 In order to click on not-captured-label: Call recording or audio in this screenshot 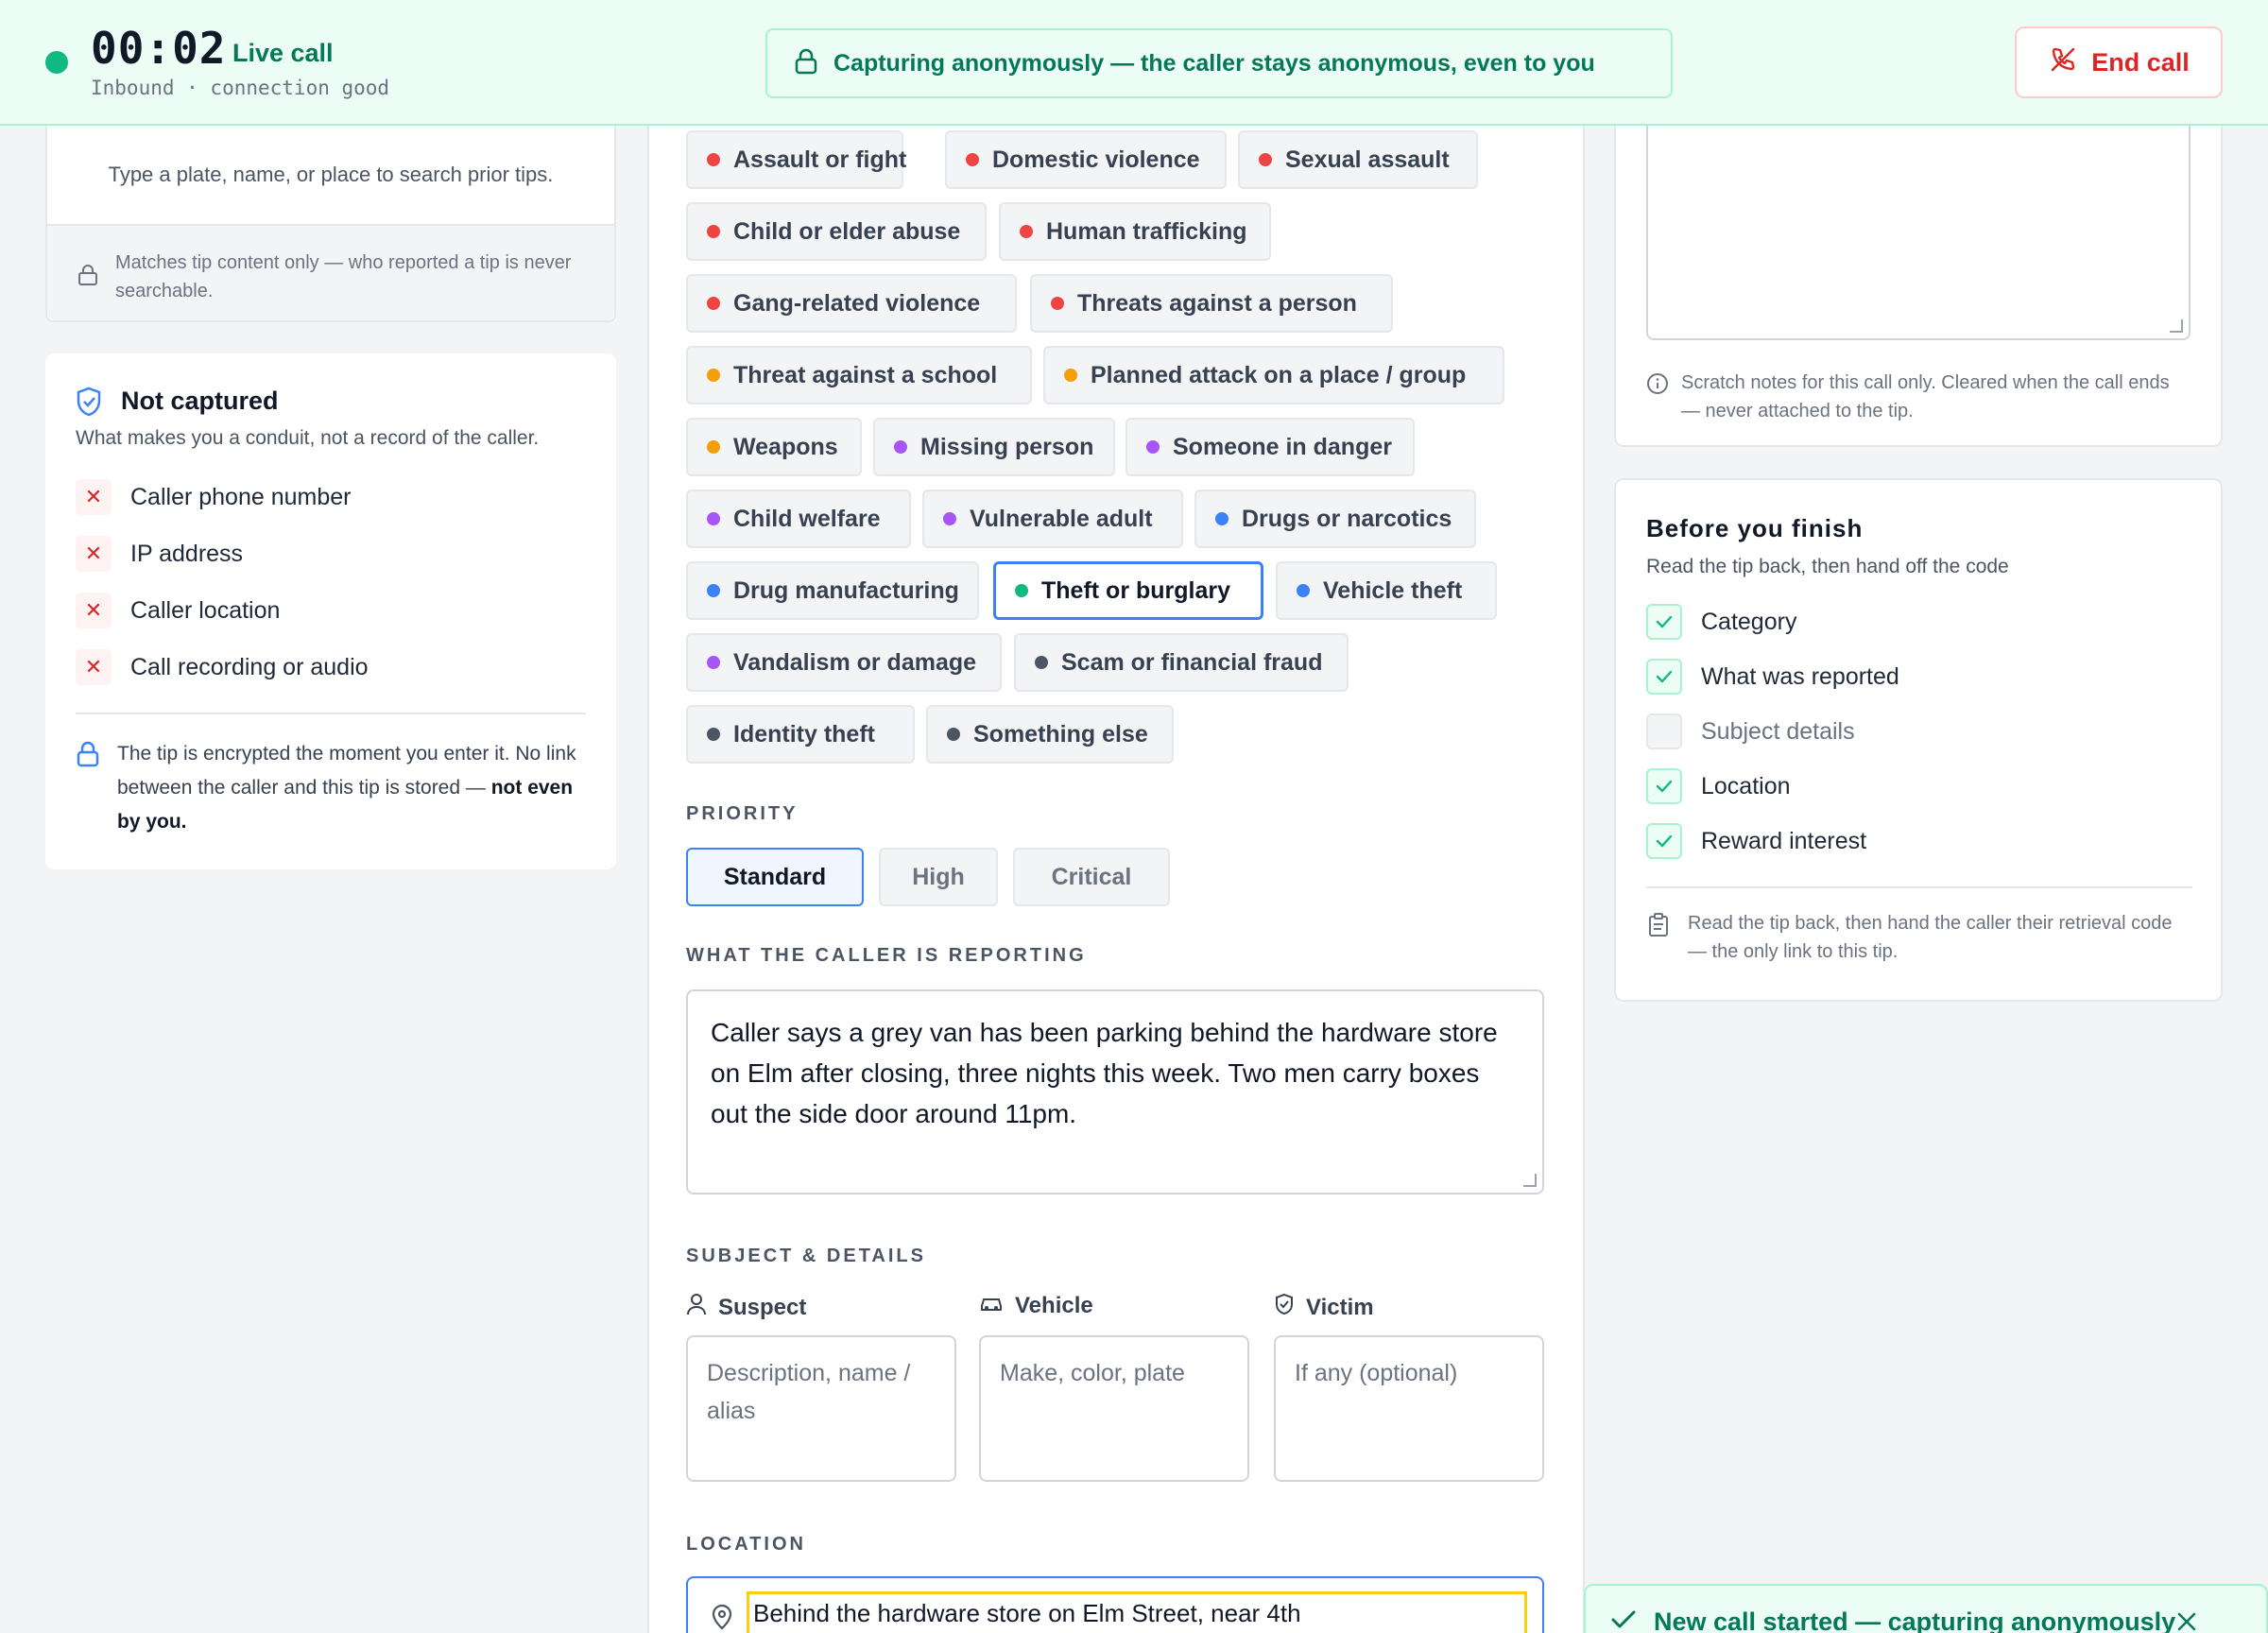, I will do `click(249, 666)`.